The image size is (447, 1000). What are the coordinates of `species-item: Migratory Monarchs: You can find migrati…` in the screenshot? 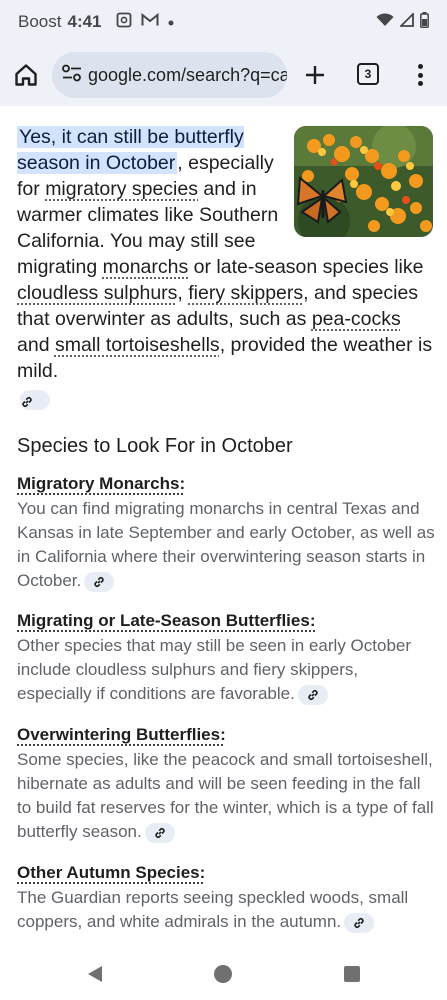 It's located at (227, 532).